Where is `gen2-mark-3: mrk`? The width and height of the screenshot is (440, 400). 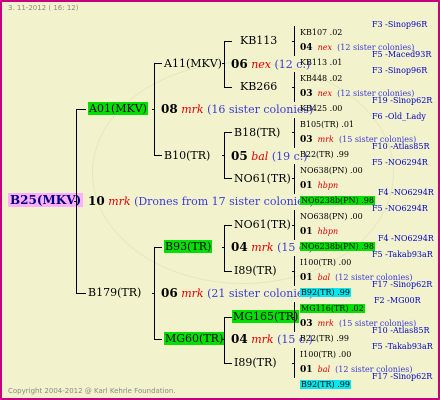
gen2-mark-3: mrk is located at coordinates (262, 247).